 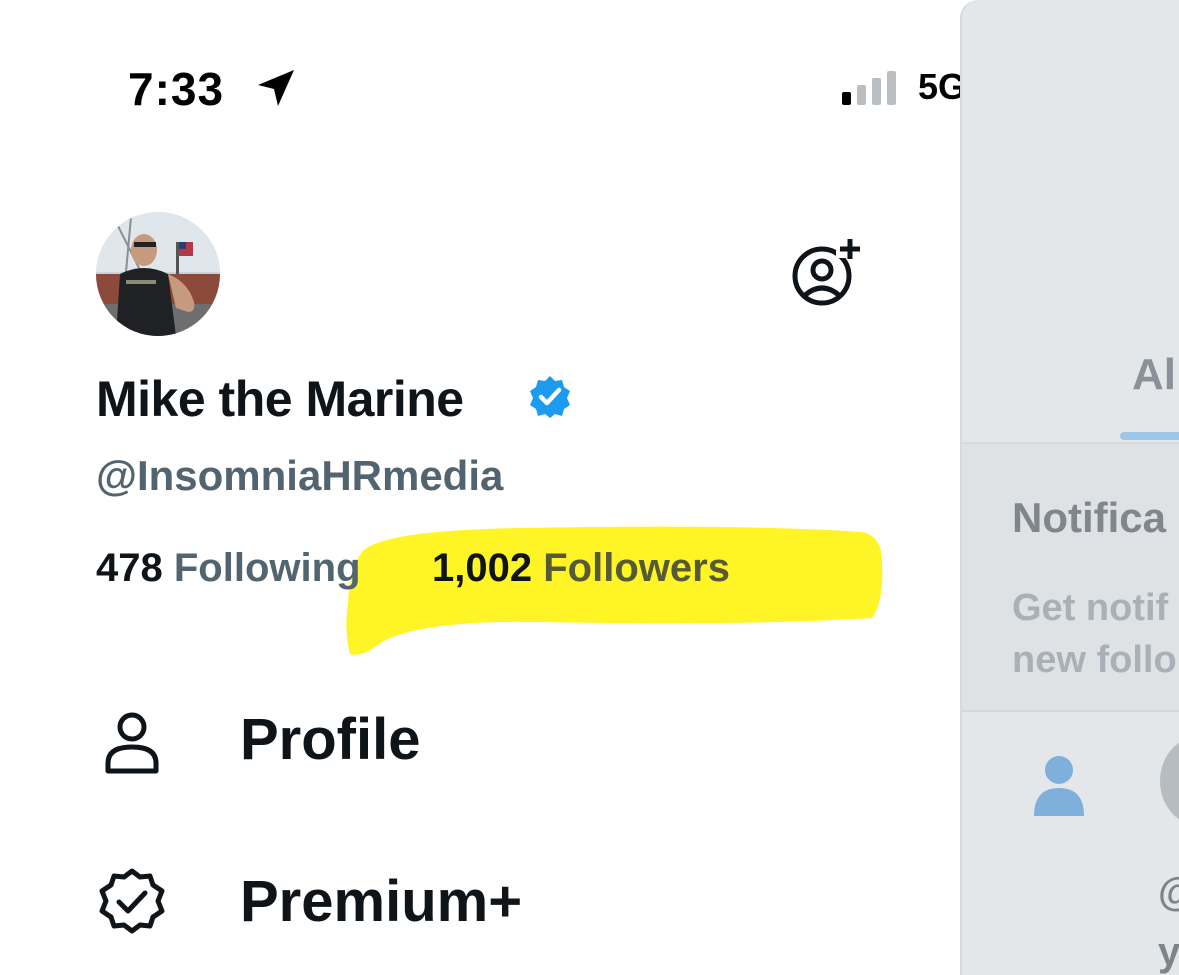 I want to click on notification-prompt-text: Get notif new follo, so click(x=1094, y=634).